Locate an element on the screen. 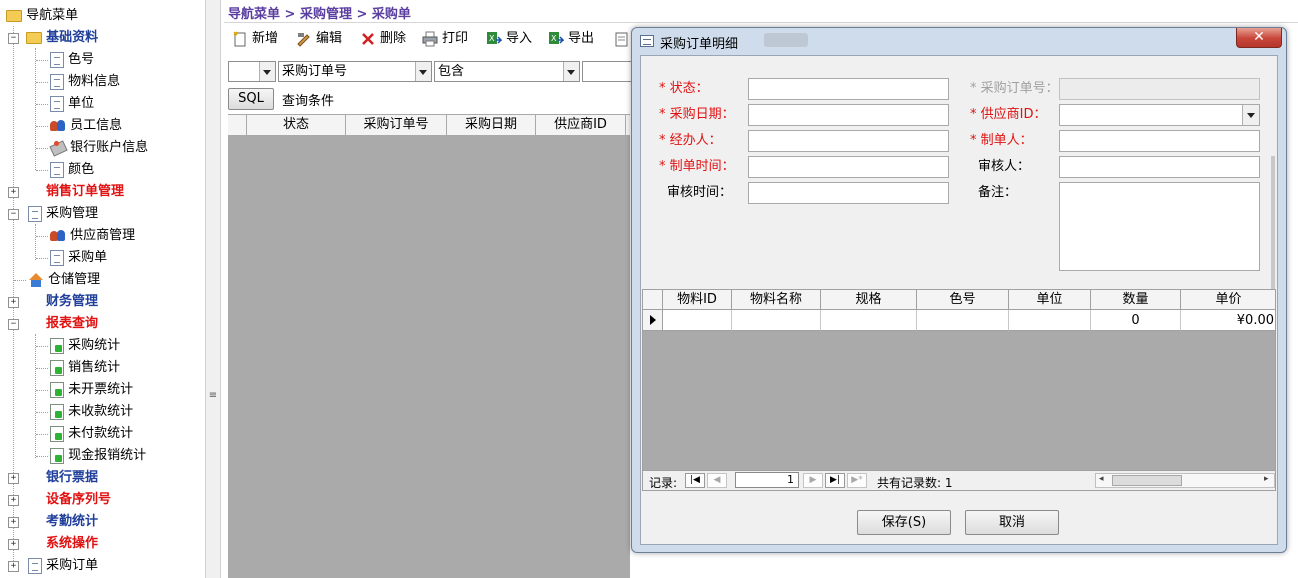 The height and width of the screenshot is (578, 1298). previous-record-icon: ◀ is located at coordinates (717, 480).